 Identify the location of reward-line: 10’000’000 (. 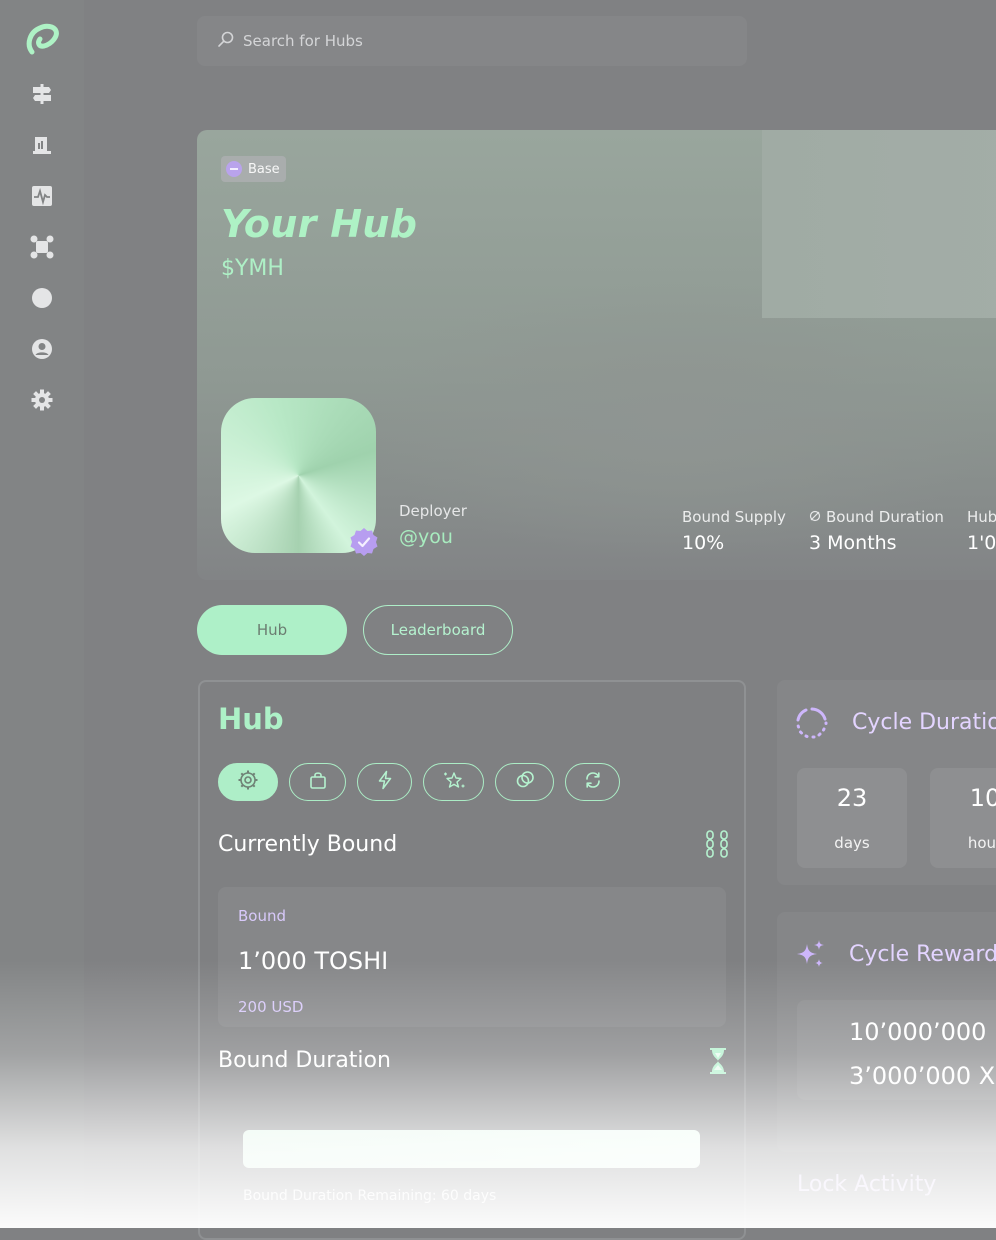
(922, 1032).